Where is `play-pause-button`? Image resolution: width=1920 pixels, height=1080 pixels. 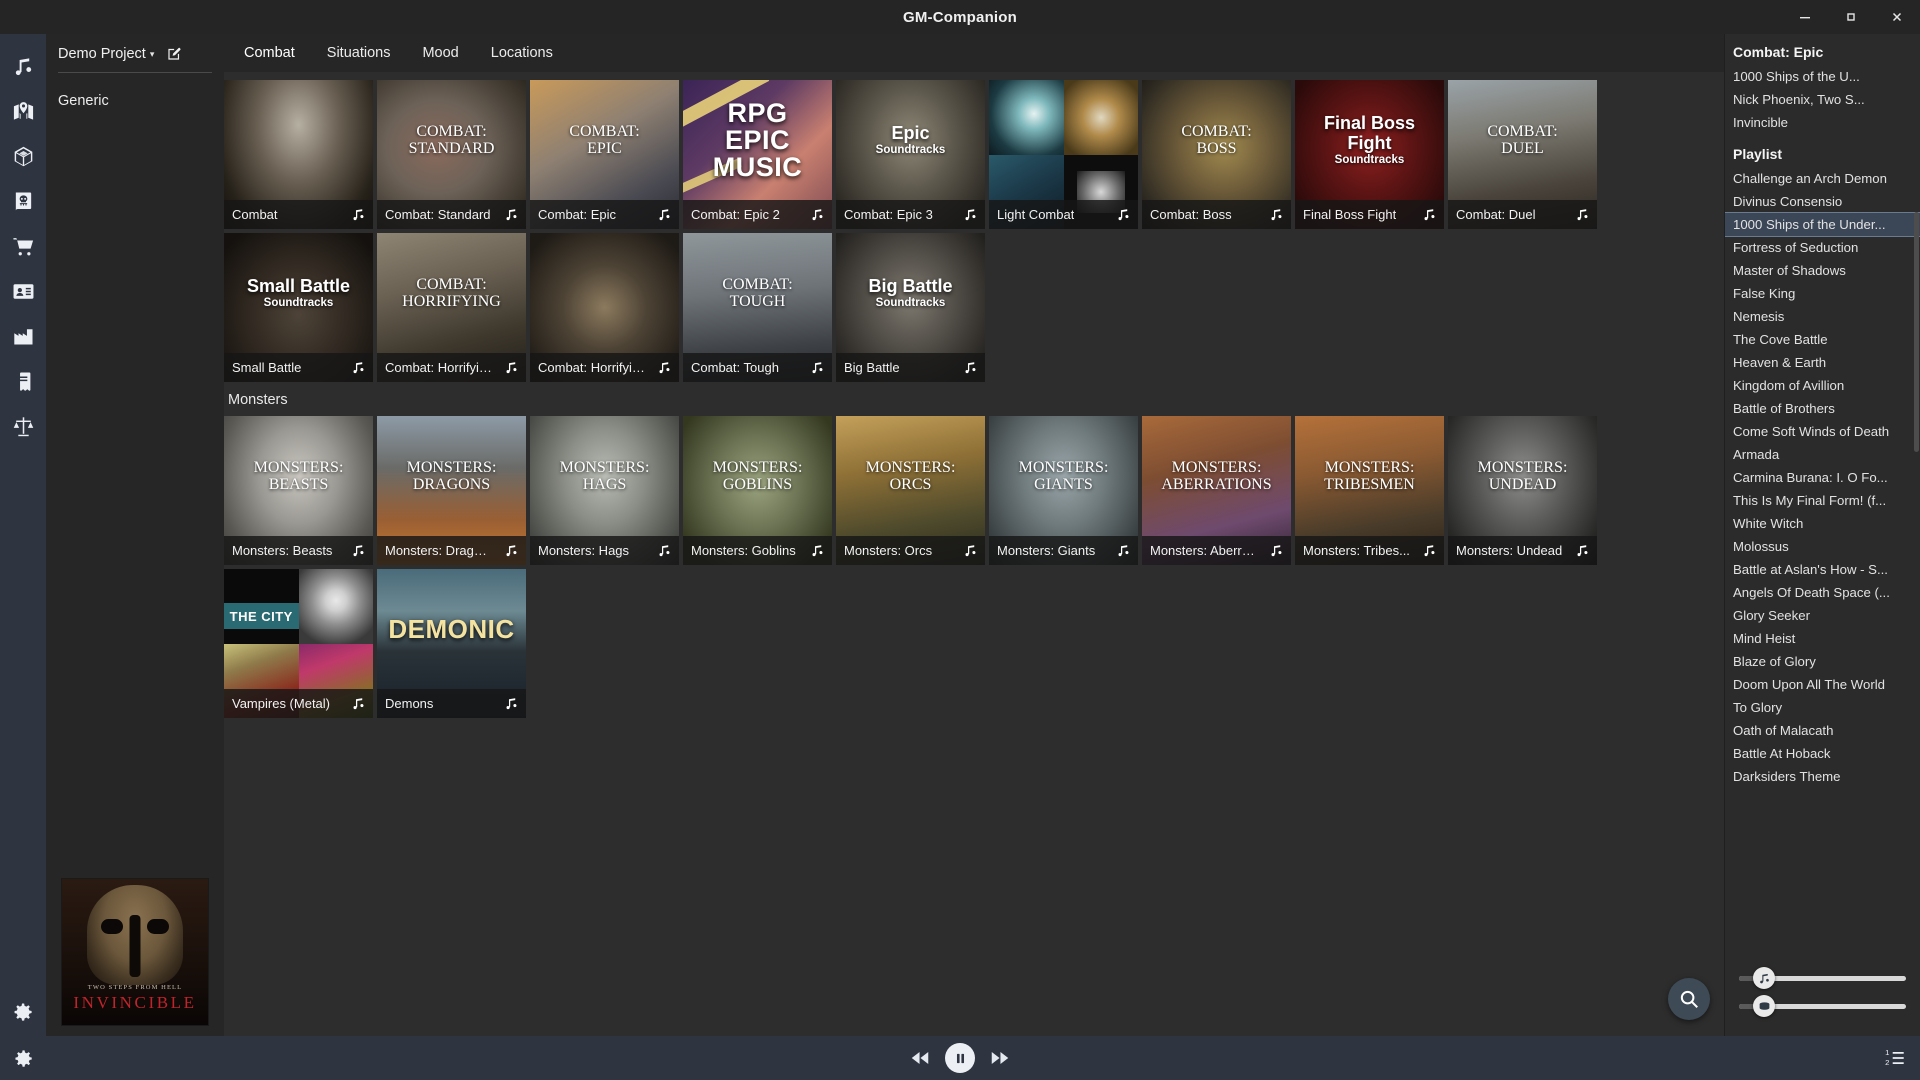
play-pause-button is located at coordinates (960, 1058).